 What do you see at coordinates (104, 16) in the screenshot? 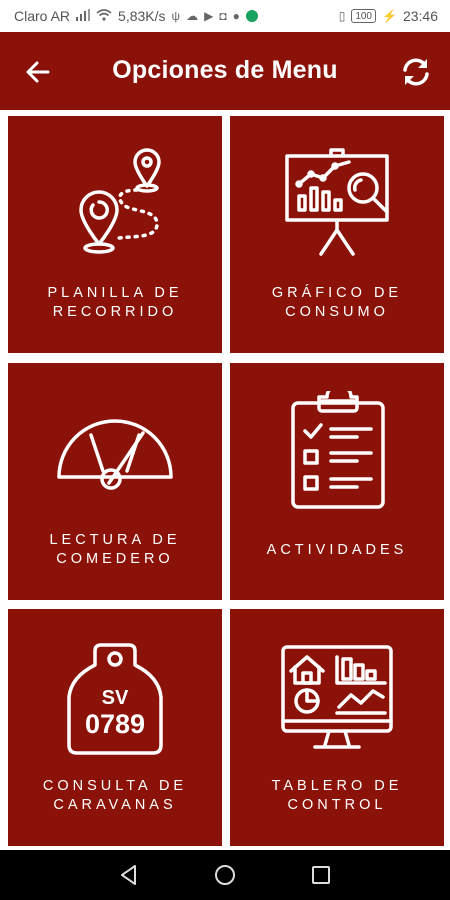
I see `wifi-icon` at bounding box center [104, 16].